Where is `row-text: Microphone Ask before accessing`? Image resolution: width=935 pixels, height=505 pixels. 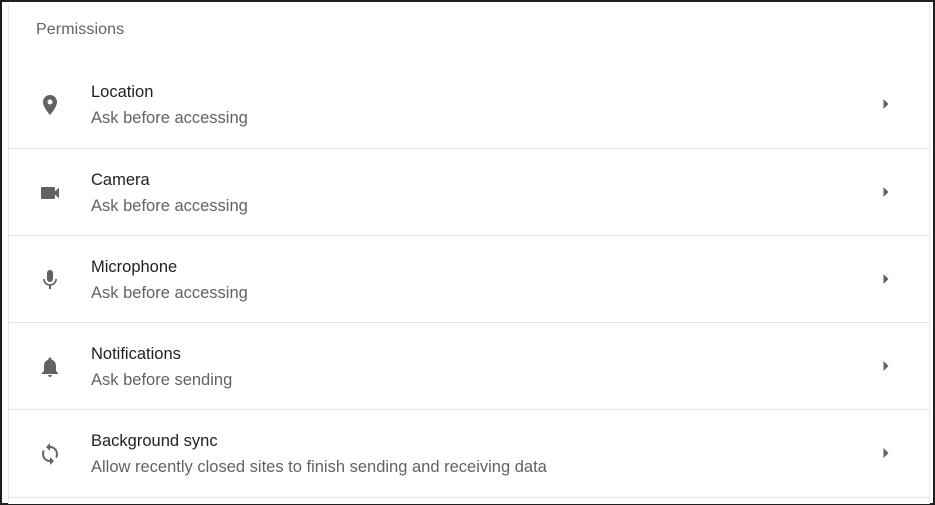 row-text: Microphone Ask before accessing is located at coordinates (169, 280).